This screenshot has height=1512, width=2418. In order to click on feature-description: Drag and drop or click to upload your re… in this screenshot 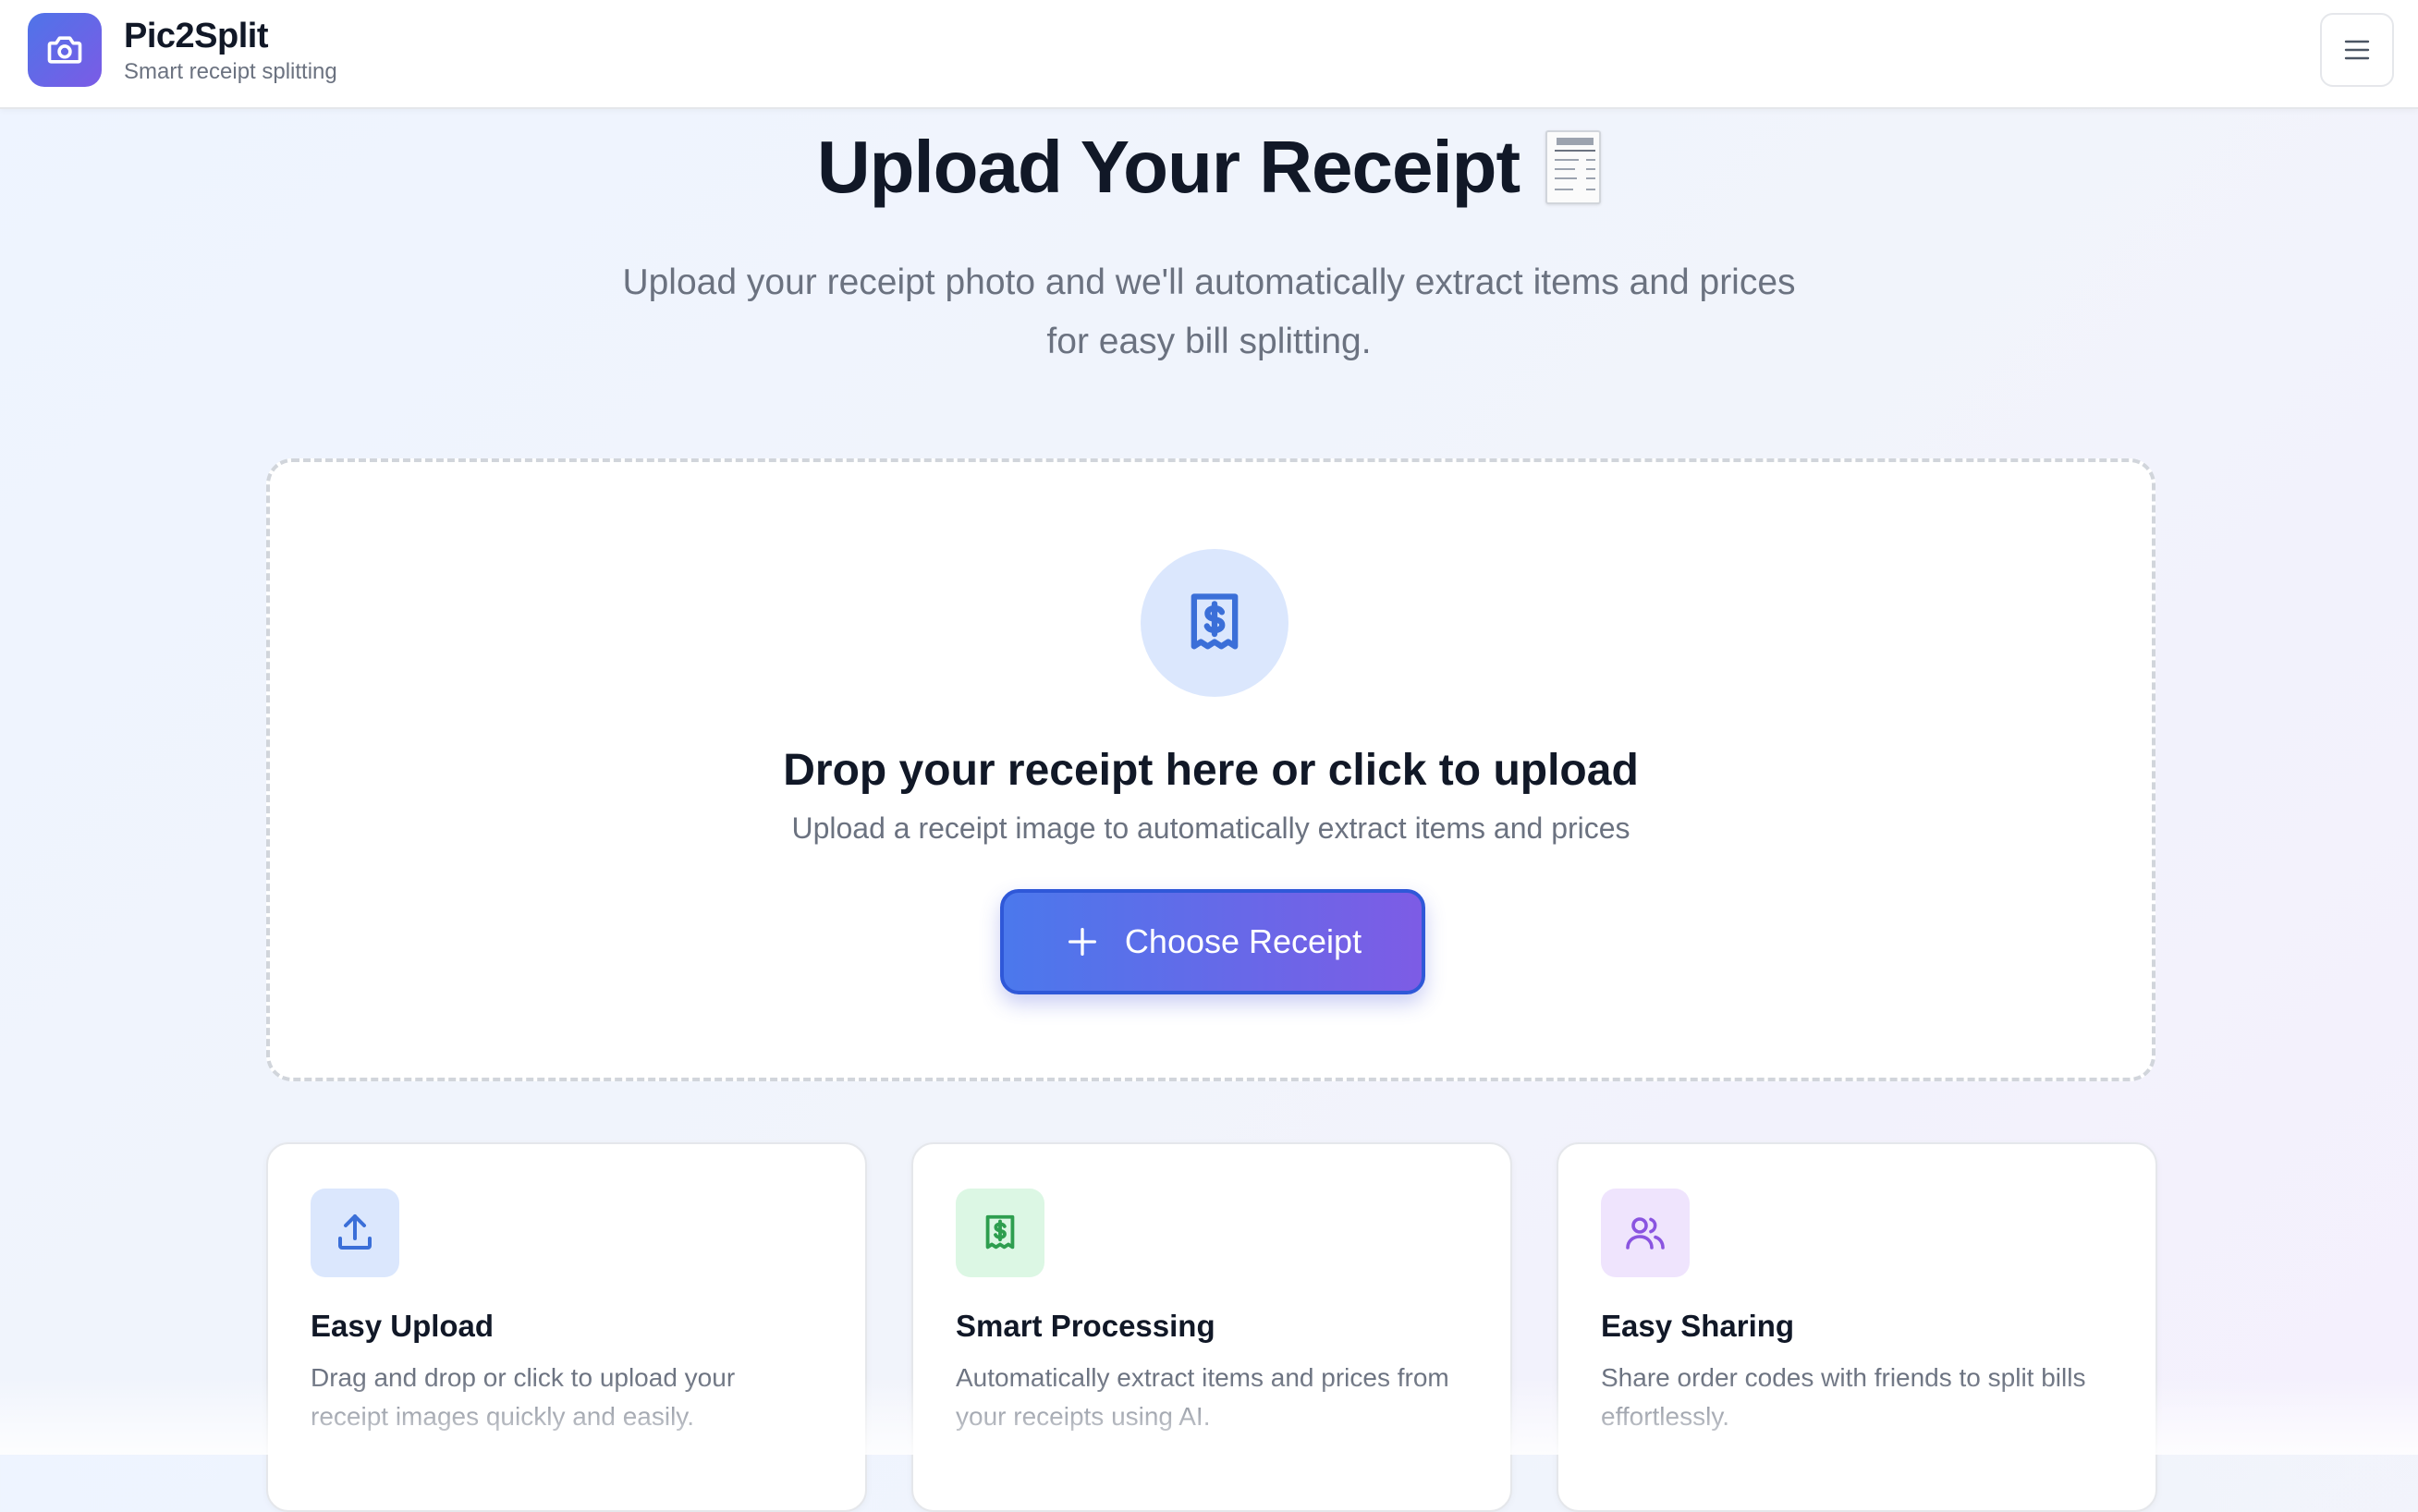, I will do `click(523, 1397)`.